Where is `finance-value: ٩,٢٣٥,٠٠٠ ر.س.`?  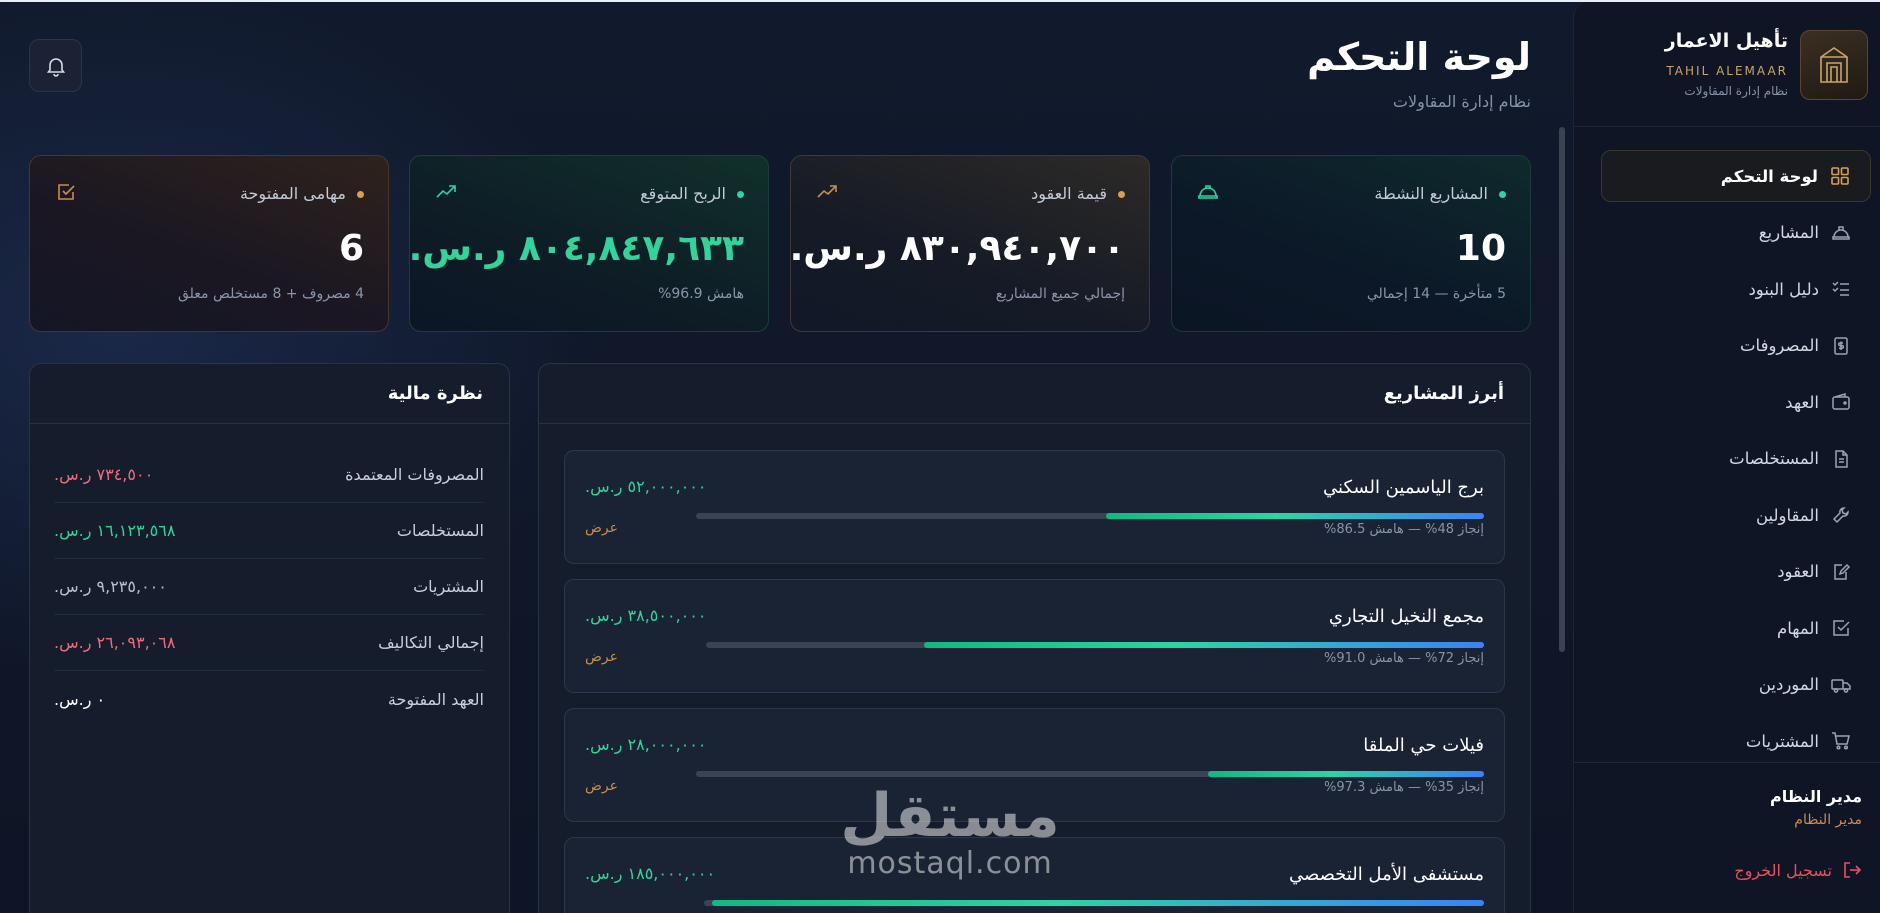 finance-value: ٩,٢٣٥,٠٠٠ ر.س. is located at coordinates (110, 586).